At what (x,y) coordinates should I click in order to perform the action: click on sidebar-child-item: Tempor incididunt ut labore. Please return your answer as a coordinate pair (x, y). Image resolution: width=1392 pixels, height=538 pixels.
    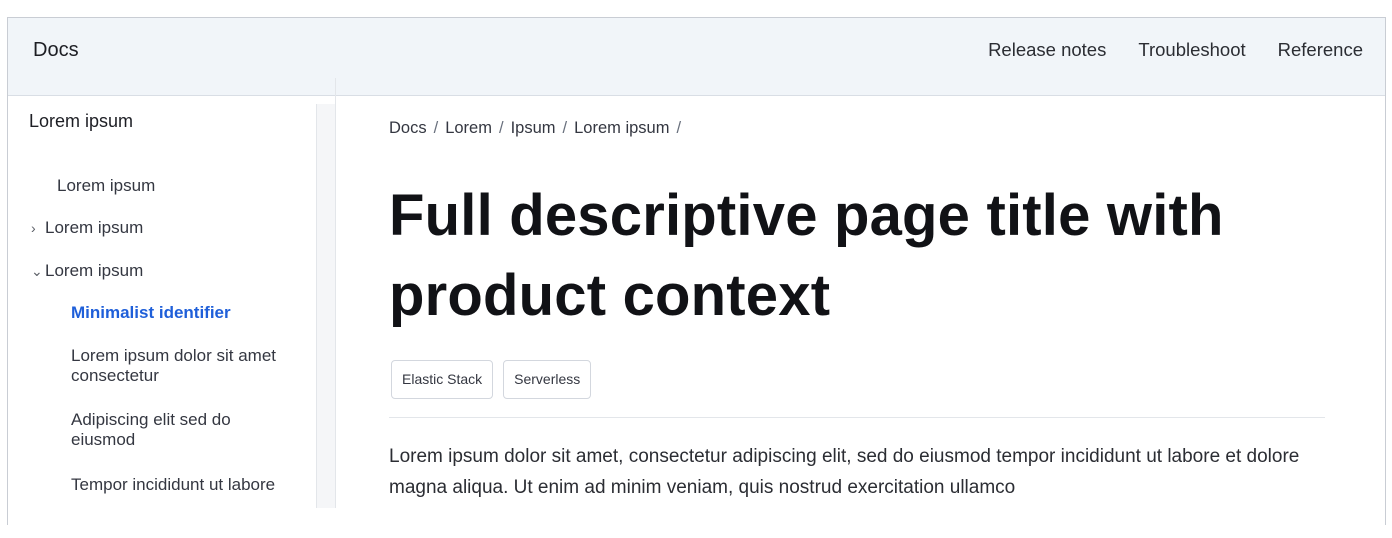
    Looking at the image, I should click on (181, 485).